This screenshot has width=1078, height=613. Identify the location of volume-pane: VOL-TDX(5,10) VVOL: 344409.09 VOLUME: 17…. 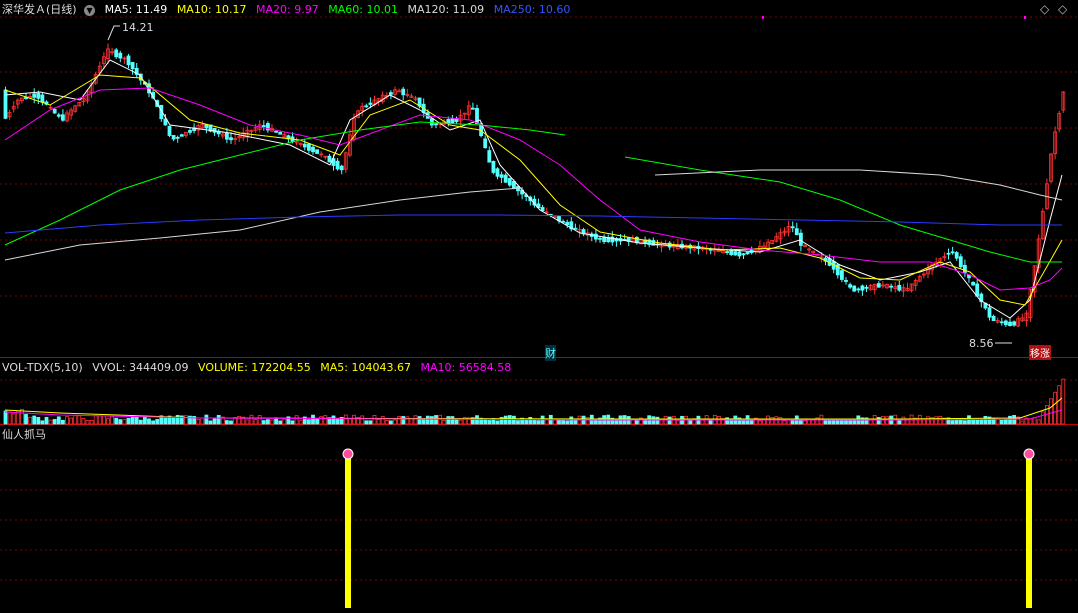
(539, 391).